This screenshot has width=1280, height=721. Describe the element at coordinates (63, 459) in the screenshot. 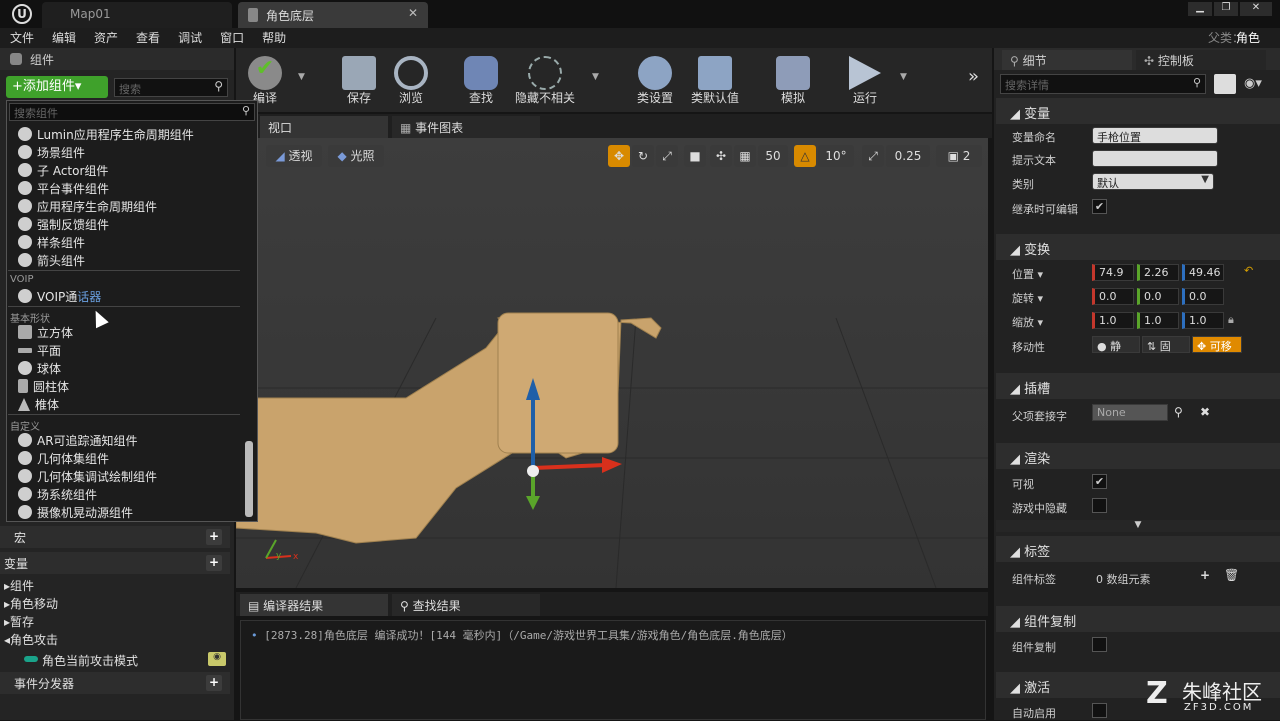

I see `list-item-geometry-collection: 几何体集组件` at that location.